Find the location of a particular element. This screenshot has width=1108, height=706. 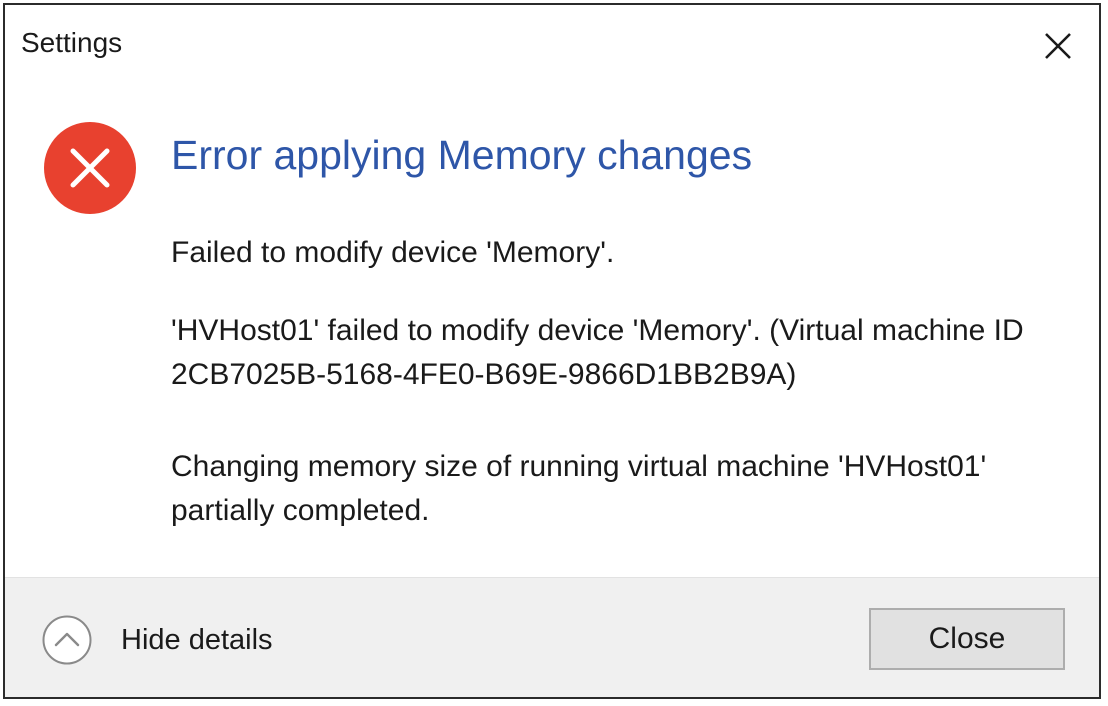

hide-details-label: Hide details is located at coordinates (197, 639).